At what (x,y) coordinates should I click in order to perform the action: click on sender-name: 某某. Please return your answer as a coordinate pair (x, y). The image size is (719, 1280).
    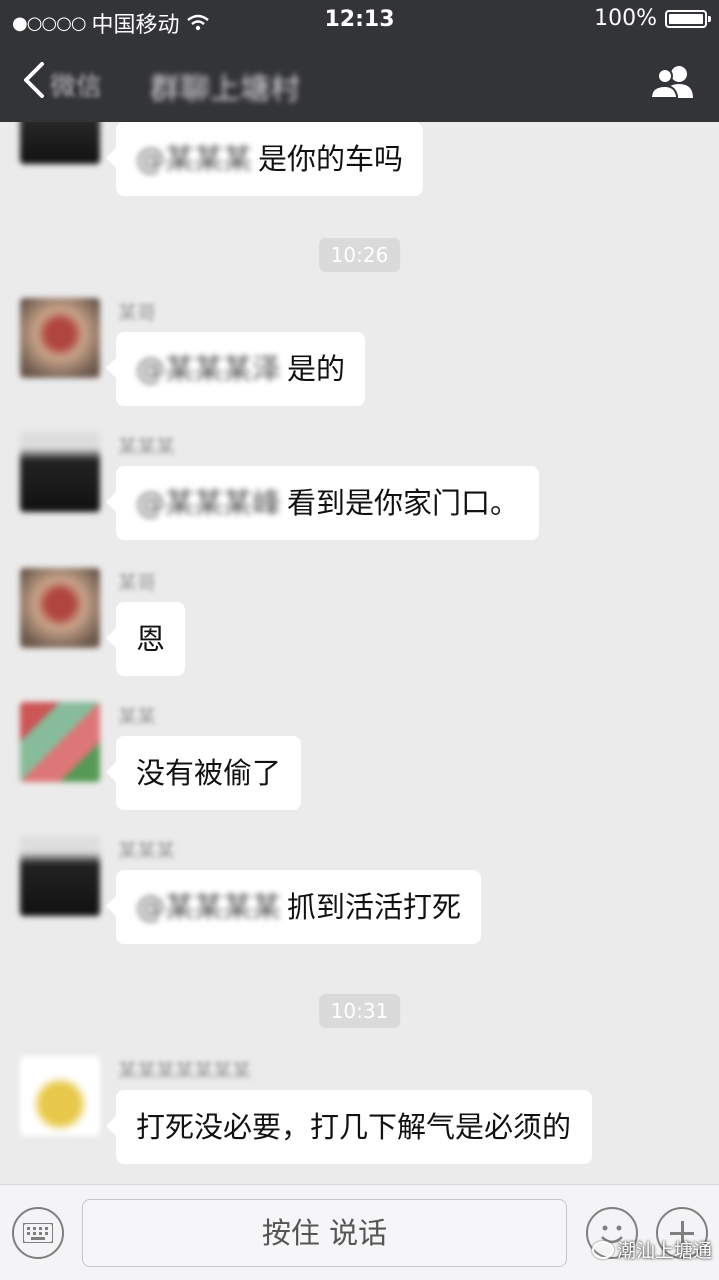
    Looking at the image, I should click on (137, 717).